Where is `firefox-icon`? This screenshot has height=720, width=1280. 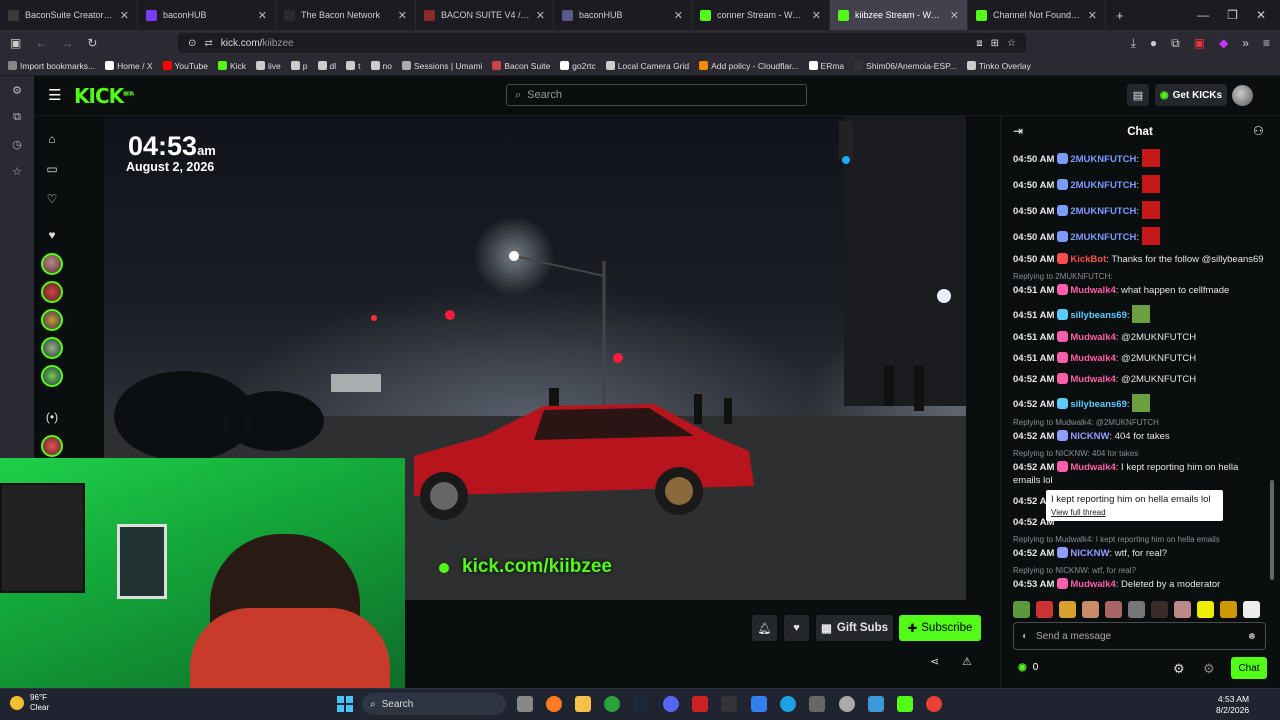 firefox-icon is located at coordinates (554, 704).